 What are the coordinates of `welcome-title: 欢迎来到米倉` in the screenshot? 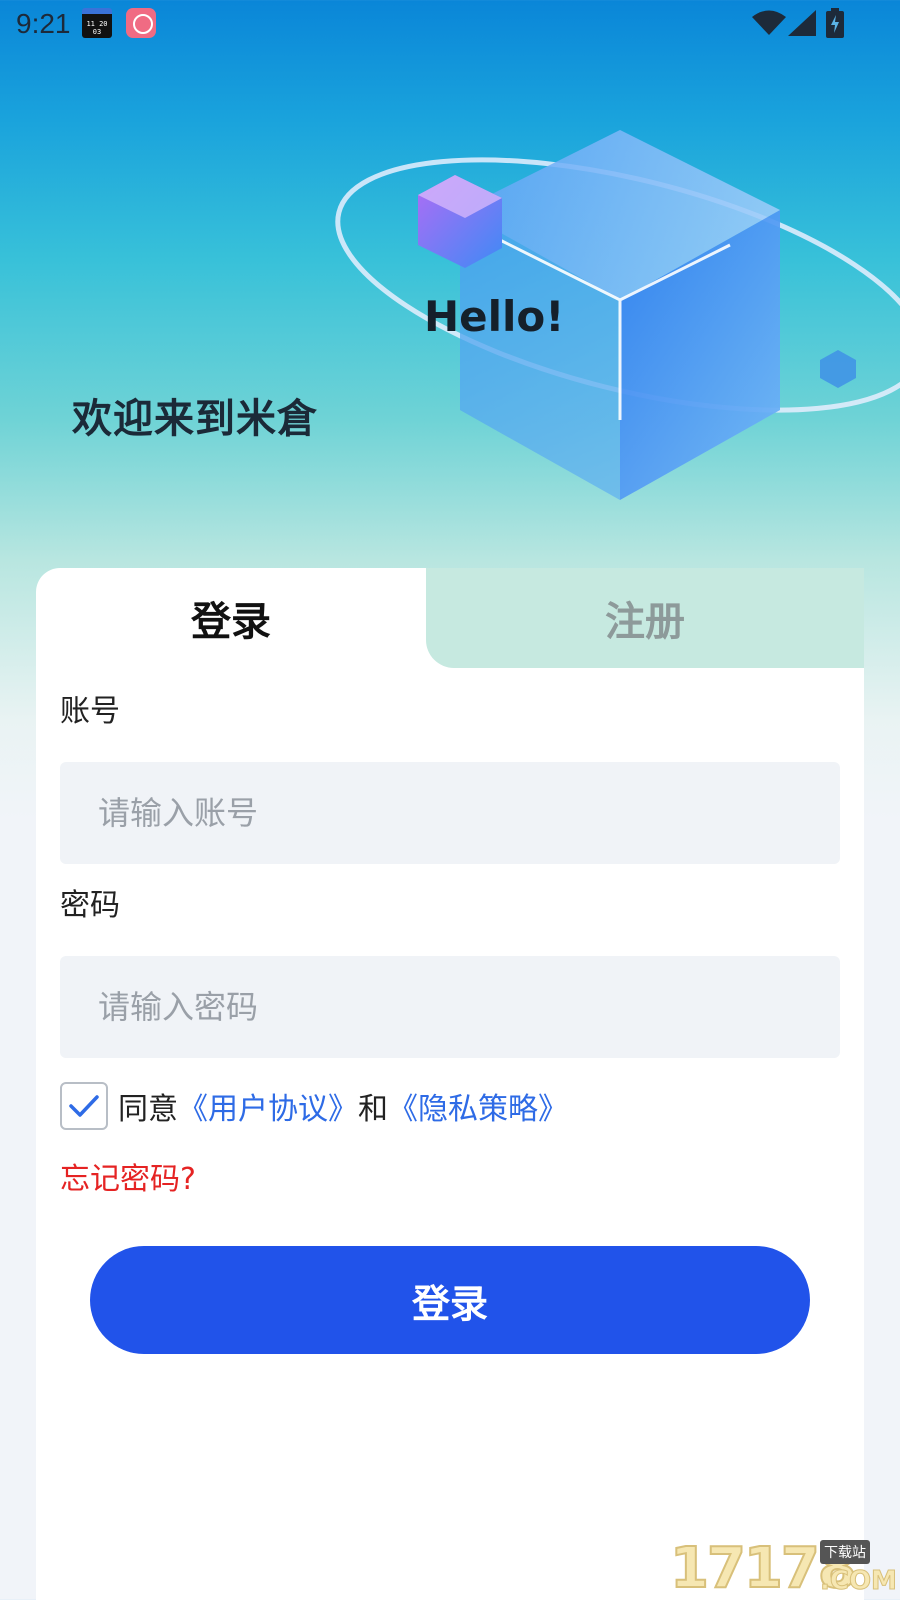 It's located at (195, 419).